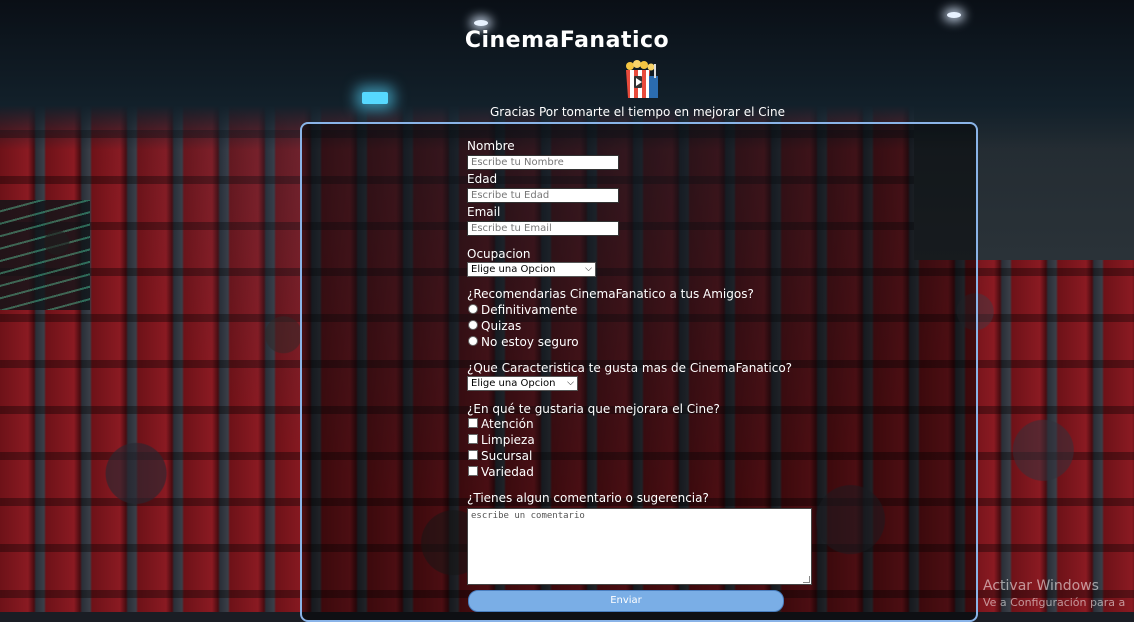  What do you see at coordinates (528, 516) in the screenshot?
I see `comment-placeholder: escribe un comentario` at bounding box center [528, 516].